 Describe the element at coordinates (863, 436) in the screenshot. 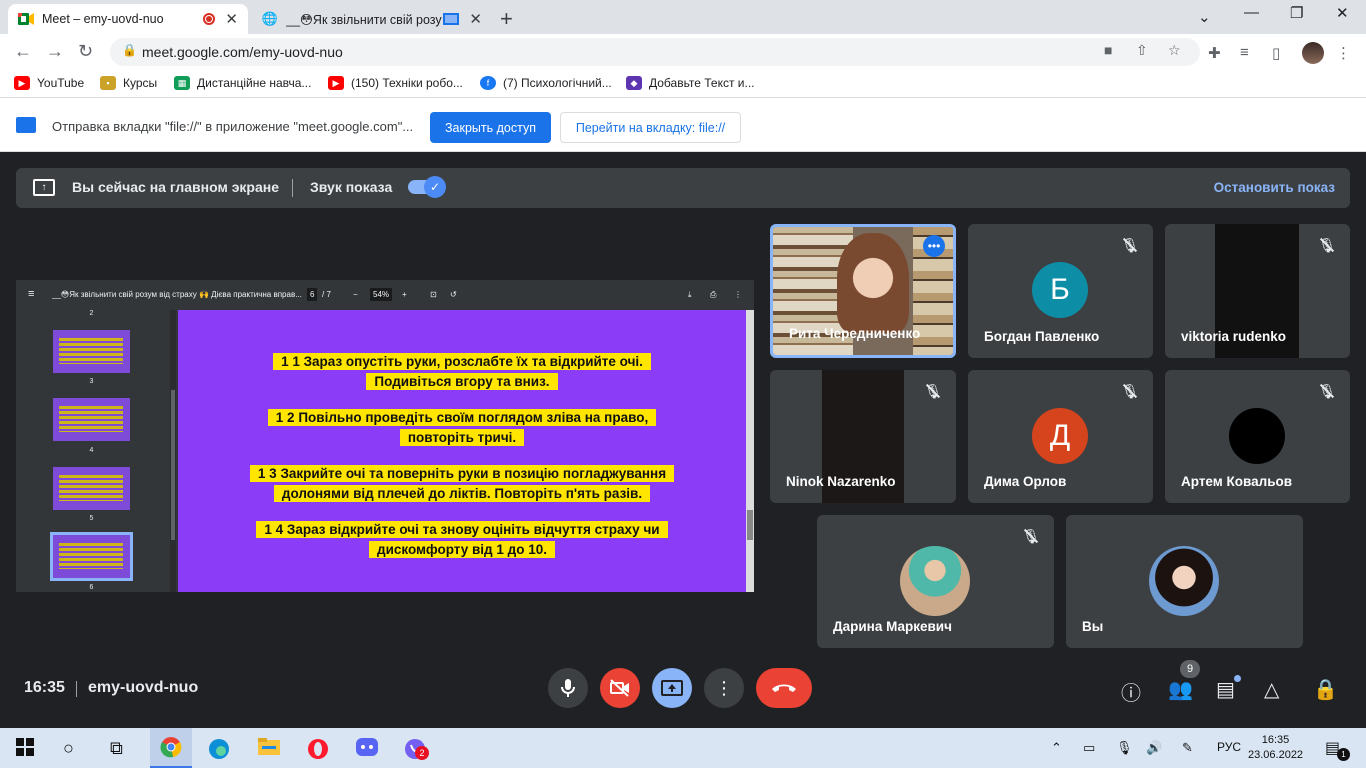

I see `participant-tile: 🎙 Ninok Nazarenko` at that location.